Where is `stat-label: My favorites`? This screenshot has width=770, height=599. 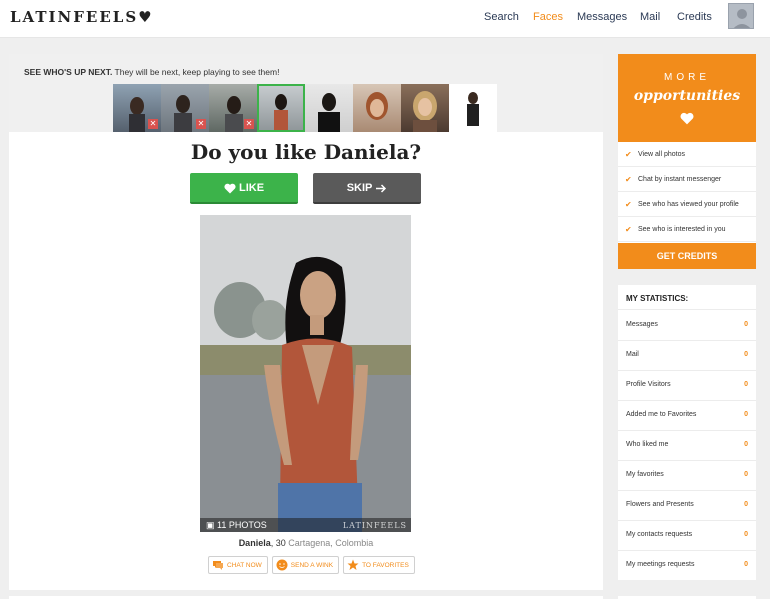
stat-label: My favorites is located at coordinates (645, 474).